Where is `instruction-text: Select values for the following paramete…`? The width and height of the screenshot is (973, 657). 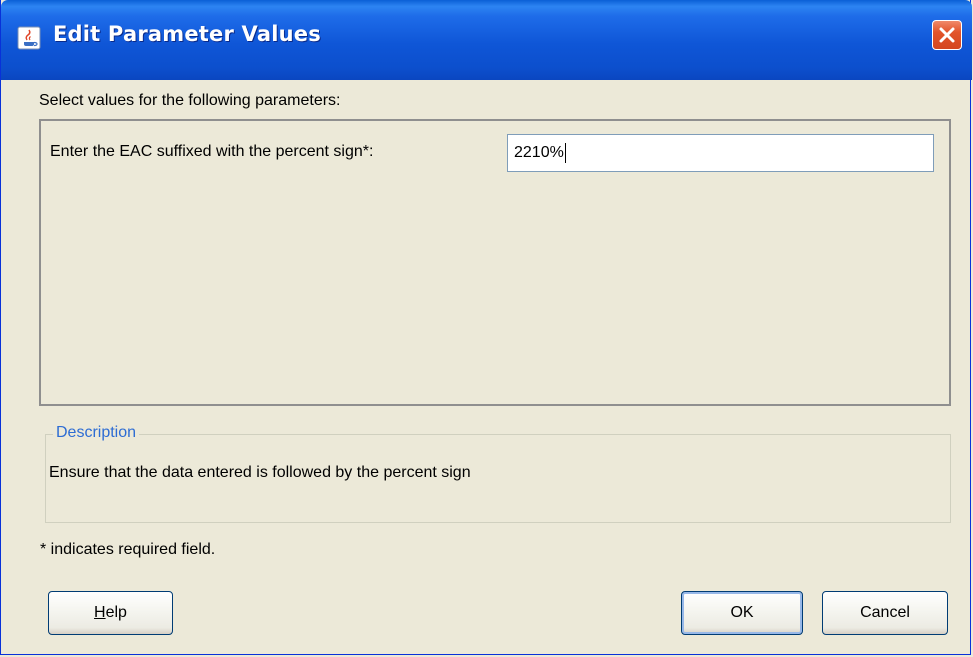 instruction-text: Select values for the following paramete… is located at coordinates (190, 100).